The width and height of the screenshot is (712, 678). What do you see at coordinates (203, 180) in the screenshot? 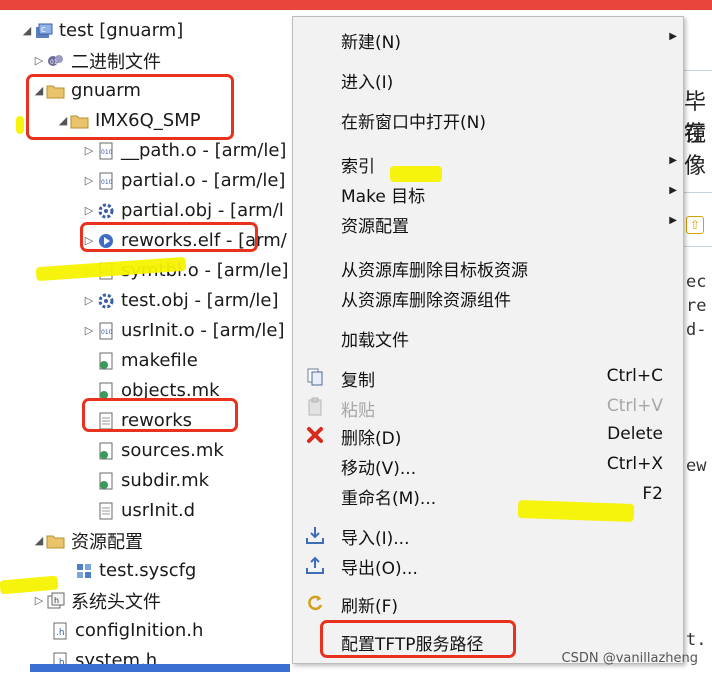
I see `tree-item-label: partial.o - [arm/le]` at bounding box center [203, 180].